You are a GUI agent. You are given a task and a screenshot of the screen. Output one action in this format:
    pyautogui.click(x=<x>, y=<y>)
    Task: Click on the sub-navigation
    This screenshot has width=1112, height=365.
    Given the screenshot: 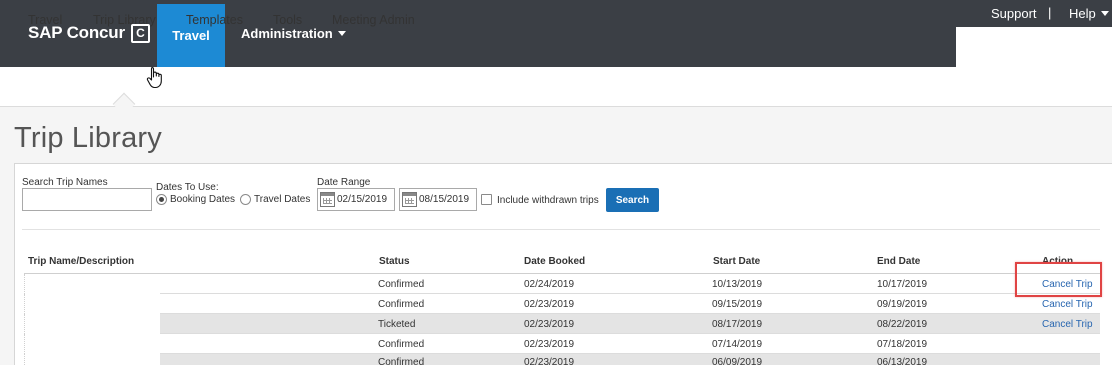 What is the action you would take?
    pyautogui.click(x=556, y=87)
    